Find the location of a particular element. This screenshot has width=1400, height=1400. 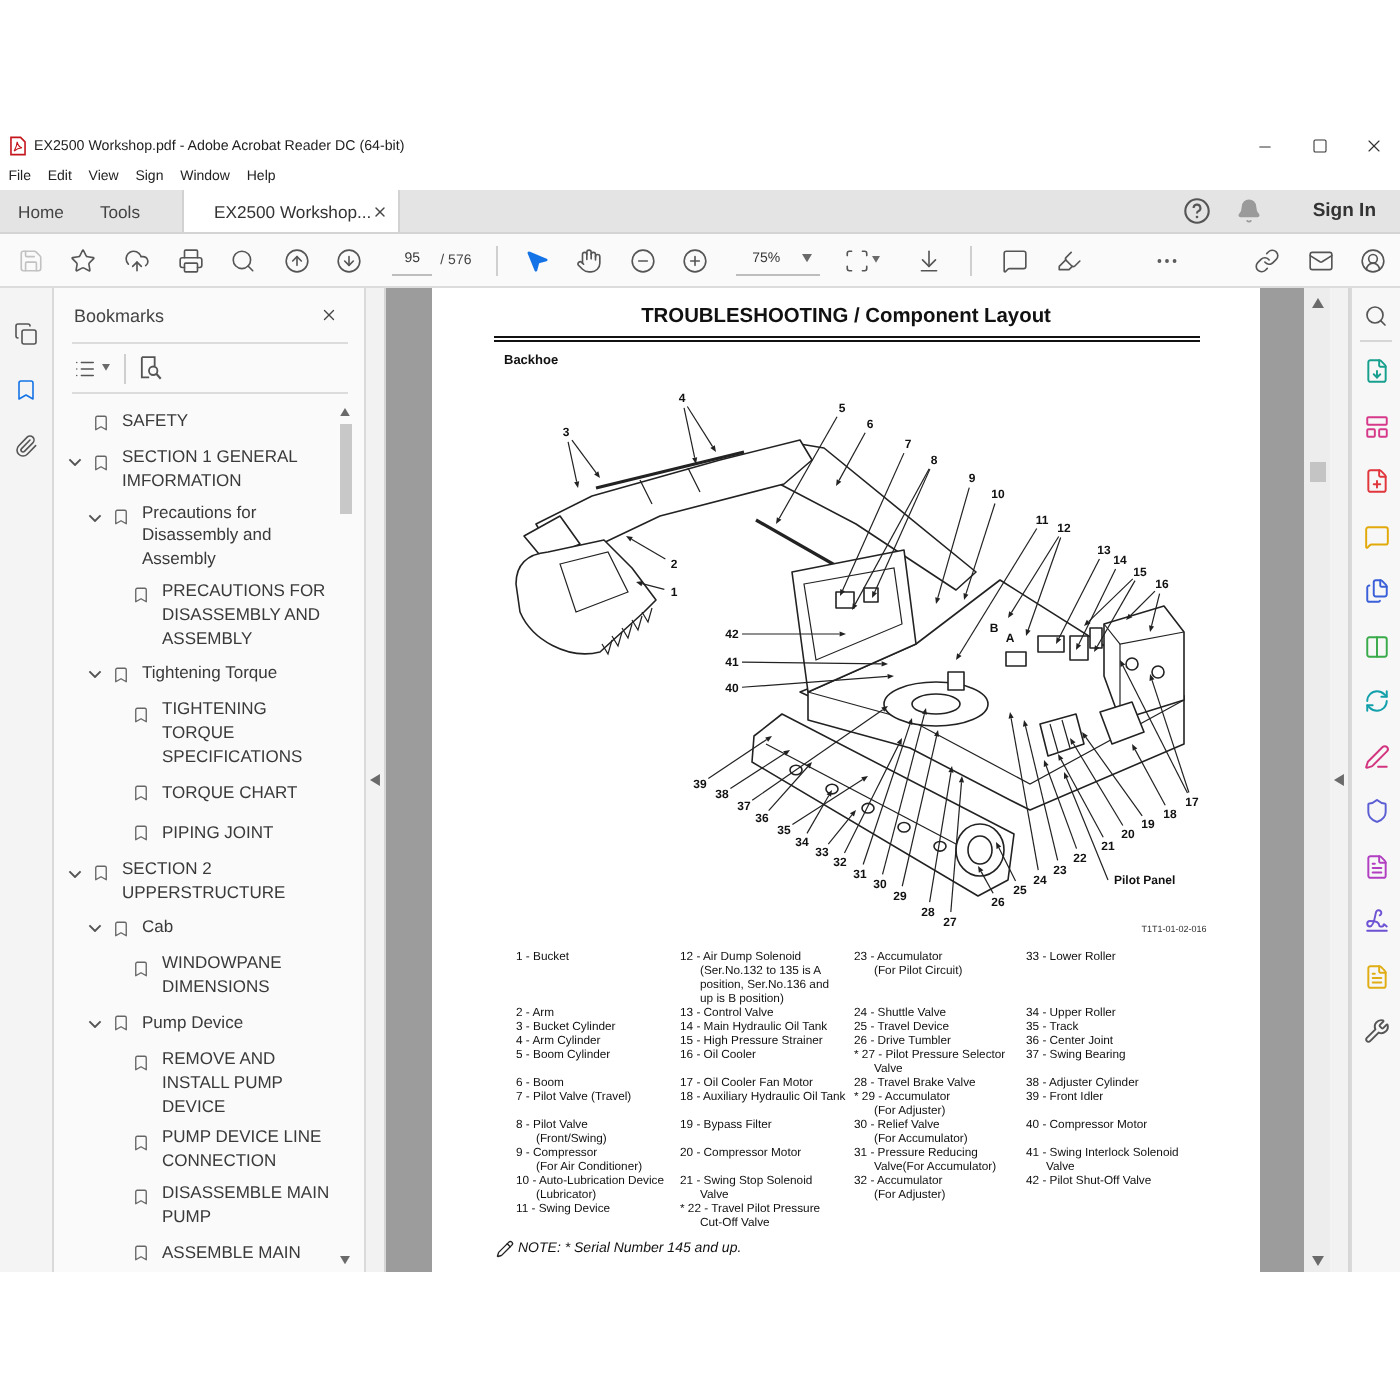

zoom-out-icon is located at coordinates (642, 260).